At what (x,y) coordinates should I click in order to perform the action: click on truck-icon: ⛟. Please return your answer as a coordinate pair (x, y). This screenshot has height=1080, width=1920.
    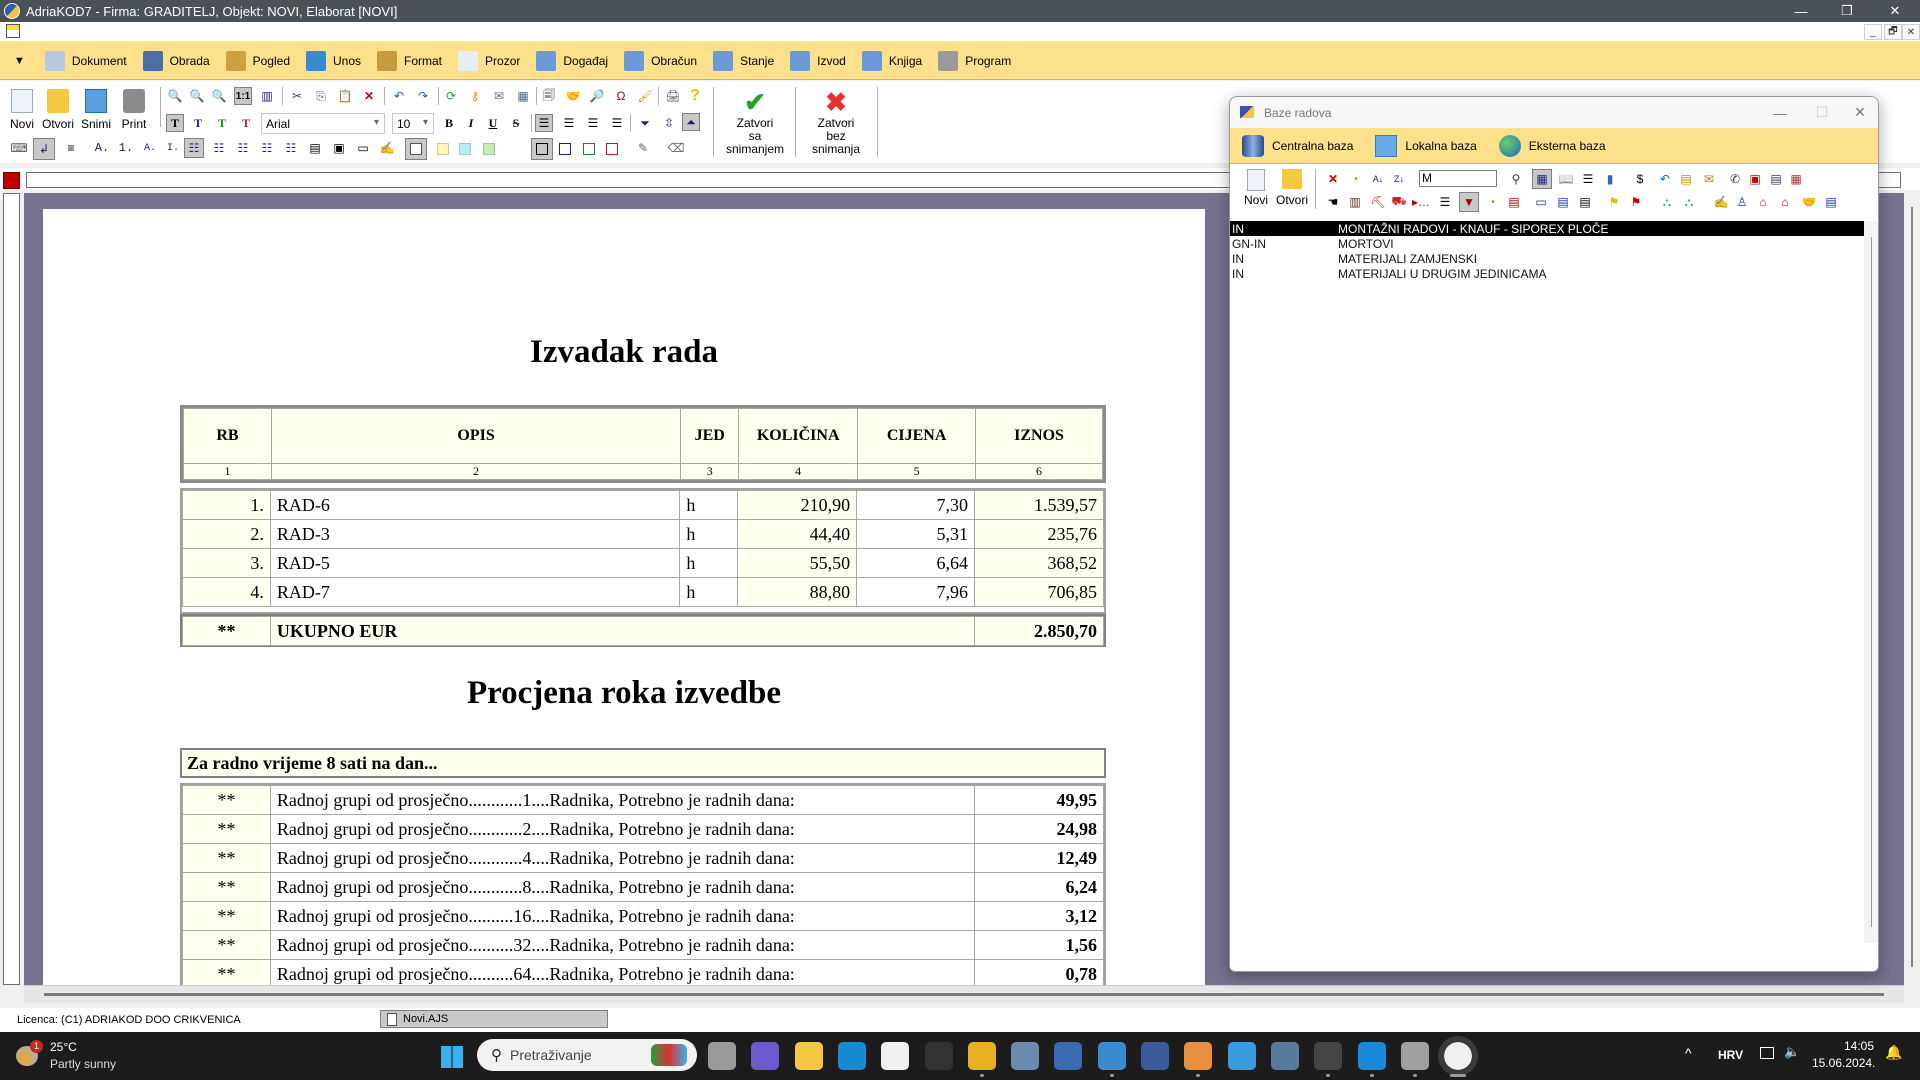
    Looking at the image, I should click on (1399, 202).